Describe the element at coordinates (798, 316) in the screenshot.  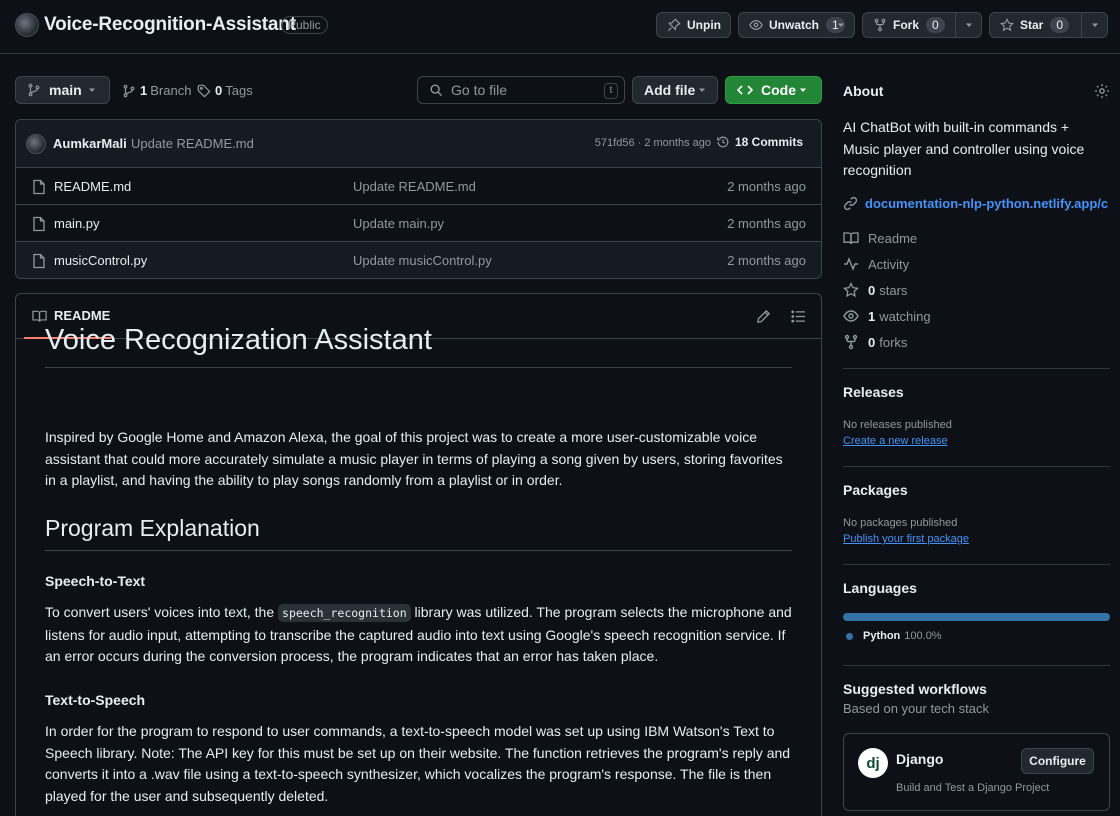
I see `outline-list-icon` at that location.